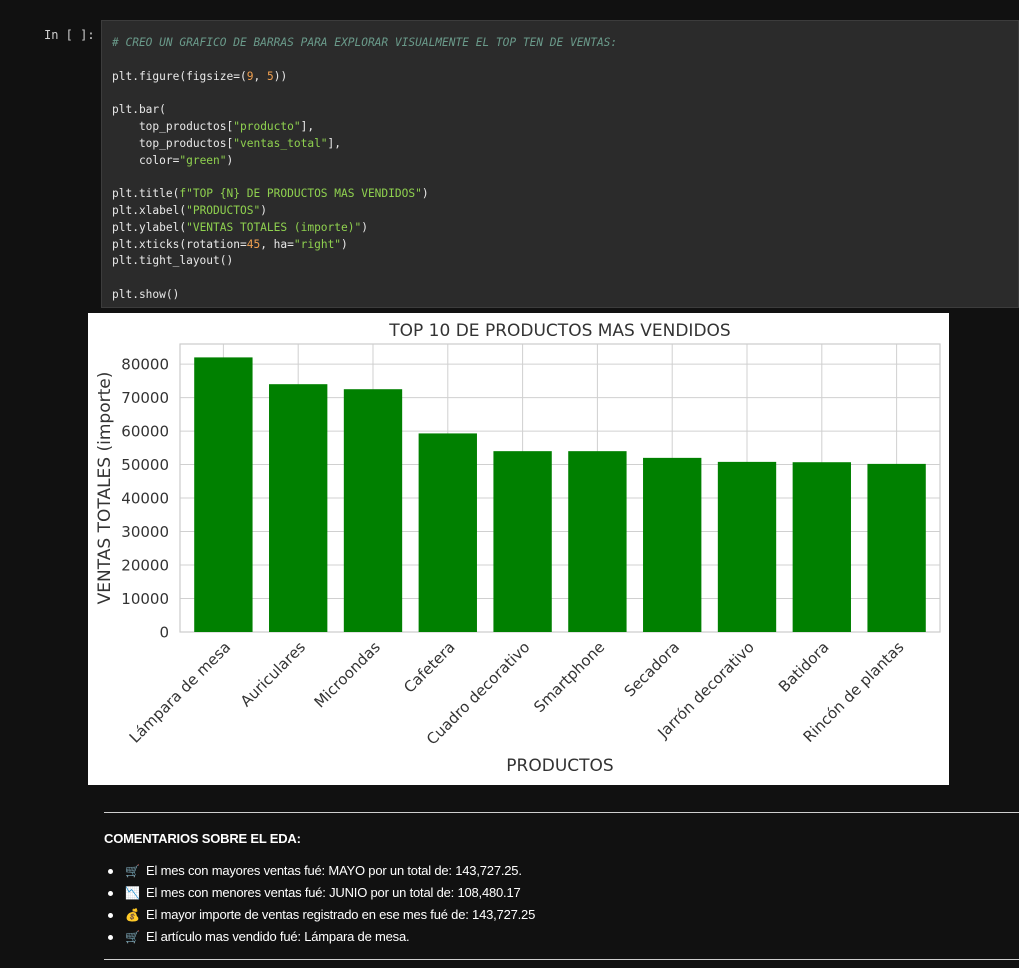 The height and width of the screenshot is (968, 1019). I want to click on divider-top, so click(561, 812).